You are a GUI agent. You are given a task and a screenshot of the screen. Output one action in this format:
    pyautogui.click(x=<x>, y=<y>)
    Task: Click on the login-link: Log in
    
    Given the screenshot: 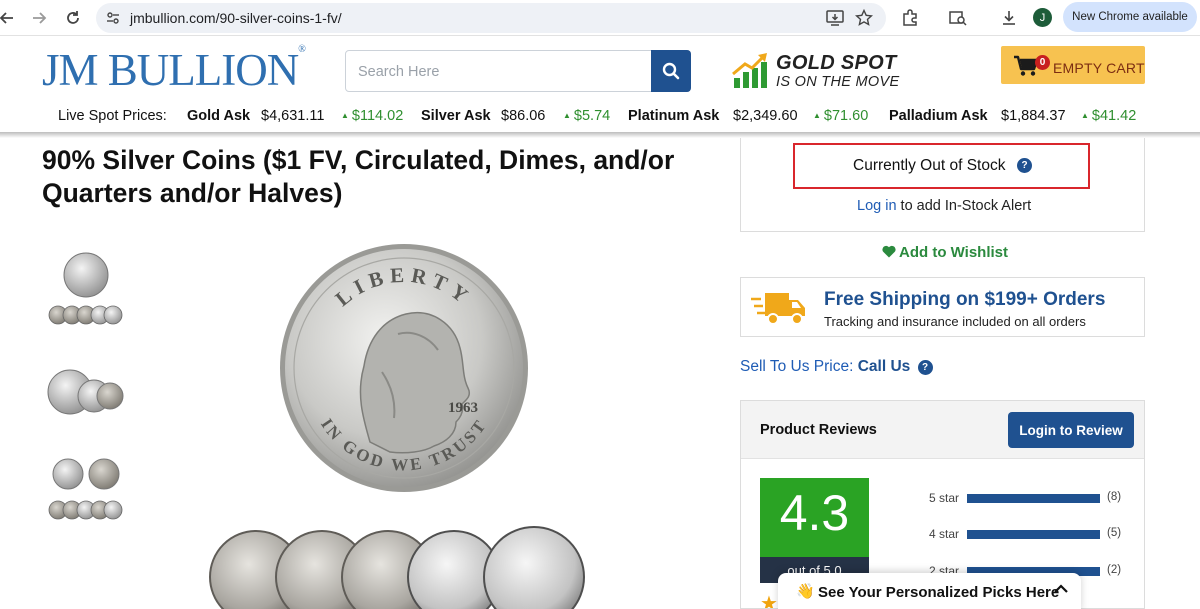 What is the action you would take?
    pyautogui.click(x=877, y=206)
    